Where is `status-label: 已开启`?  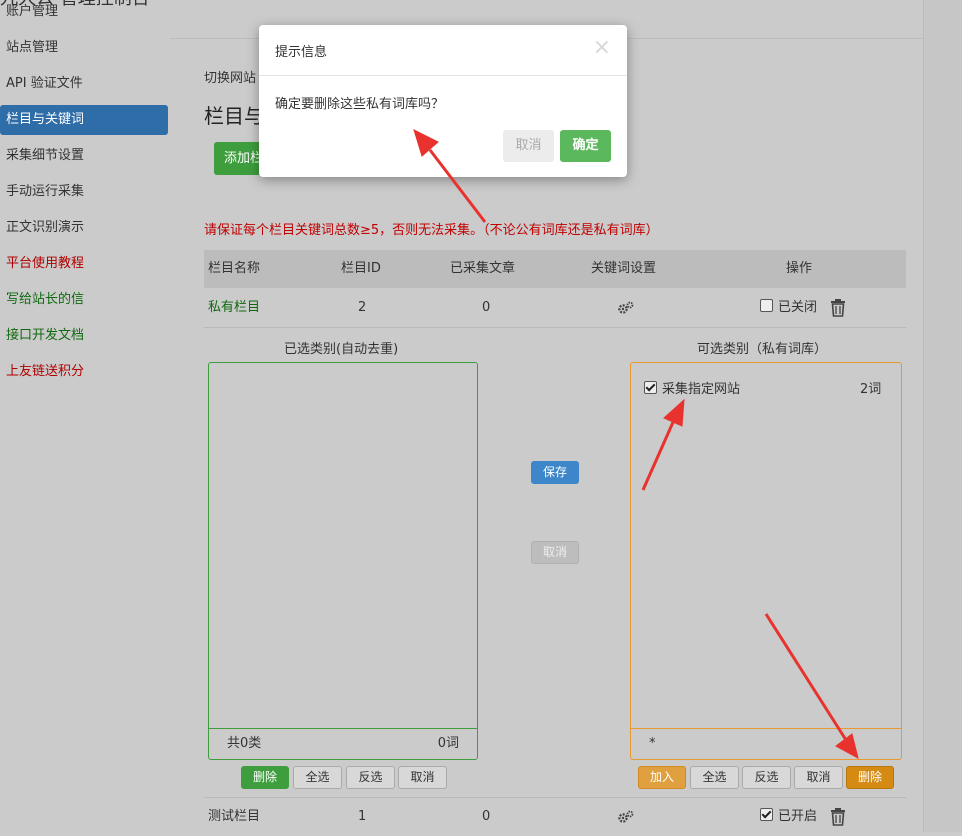 status-label: 已开启 is located at coordinates (798, 816).